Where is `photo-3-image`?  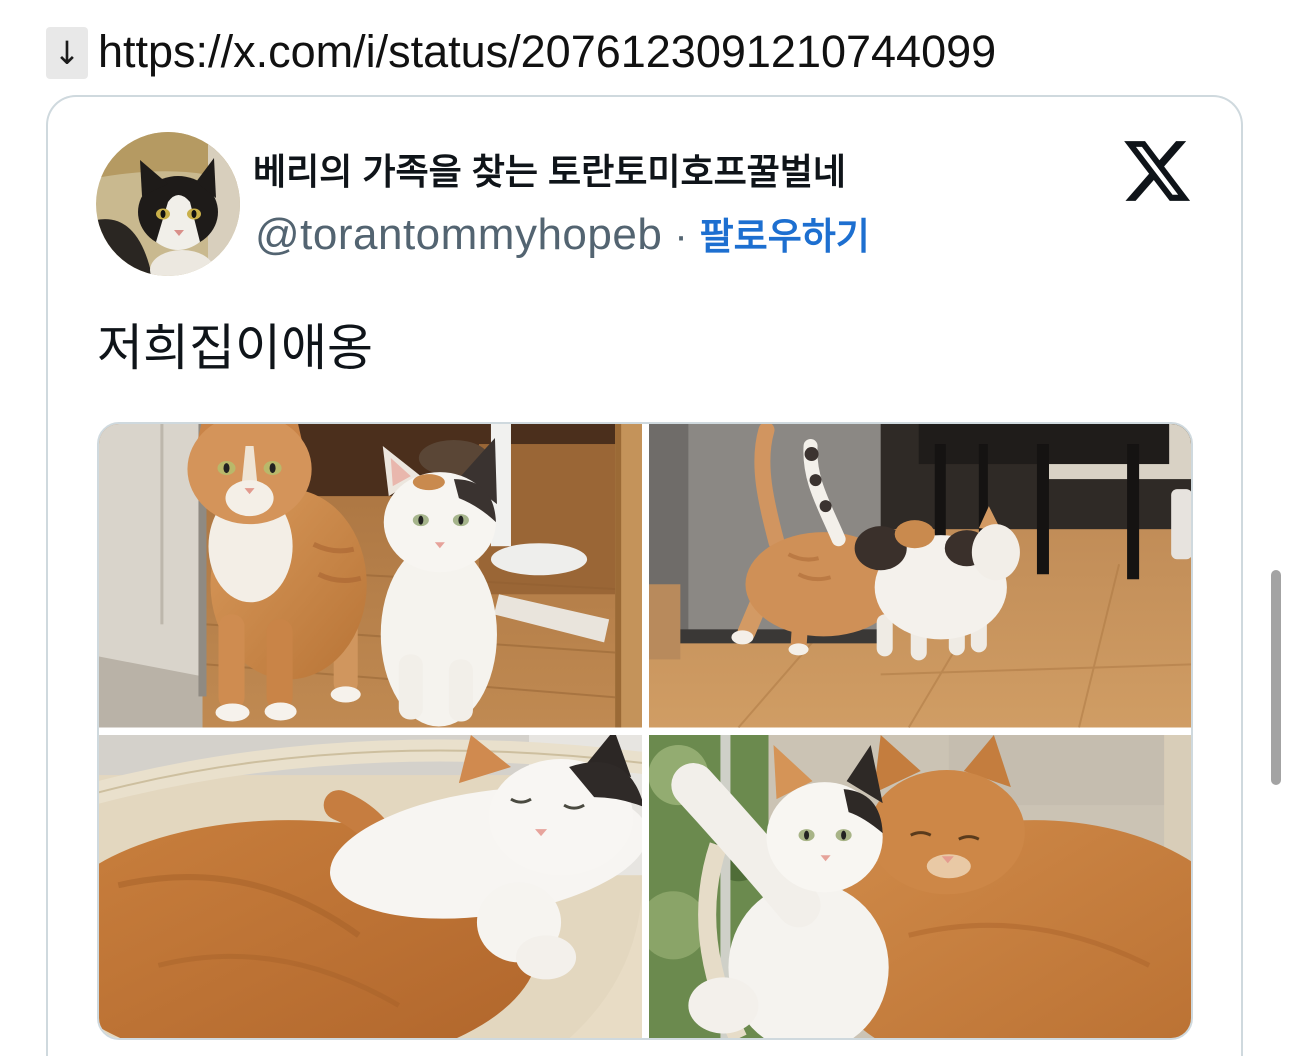 photo-3-image is located at coordinates (370, 886).